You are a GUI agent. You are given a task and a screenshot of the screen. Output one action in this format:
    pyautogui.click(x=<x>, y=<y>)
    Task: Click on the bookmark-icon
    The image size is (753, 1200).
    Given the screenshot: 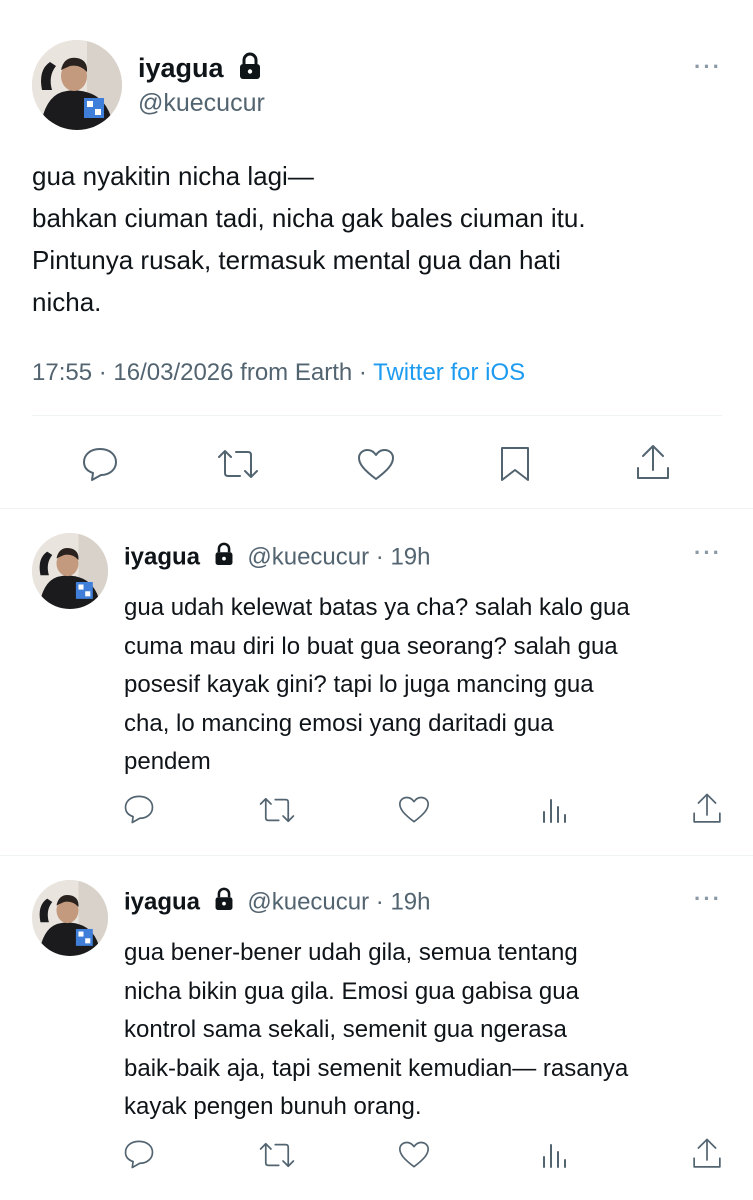 What is the action you would take?
    pyautogui.click(x=515, y=464)
    